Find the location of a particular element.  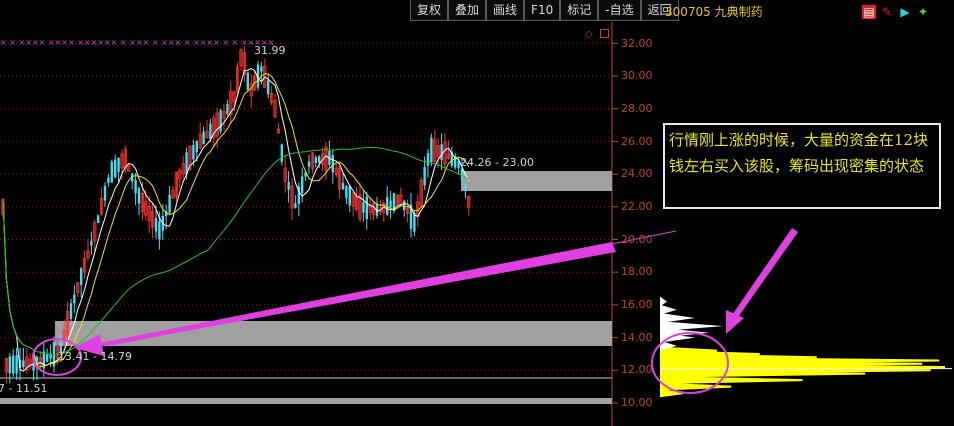

high-price-label: 31.99 is located at coordinates (270, 50).